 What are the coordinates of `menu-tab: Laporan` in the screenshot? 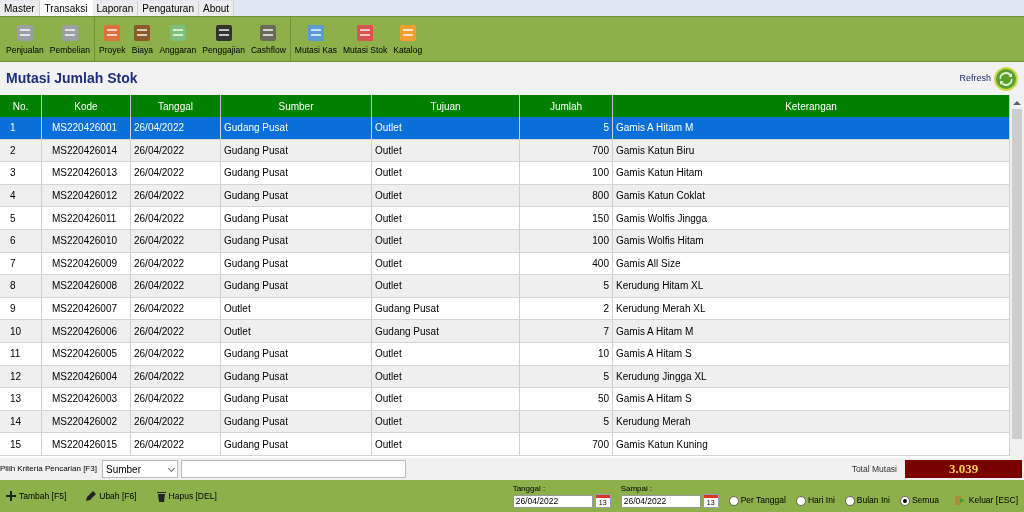 It's located at (115, 8).